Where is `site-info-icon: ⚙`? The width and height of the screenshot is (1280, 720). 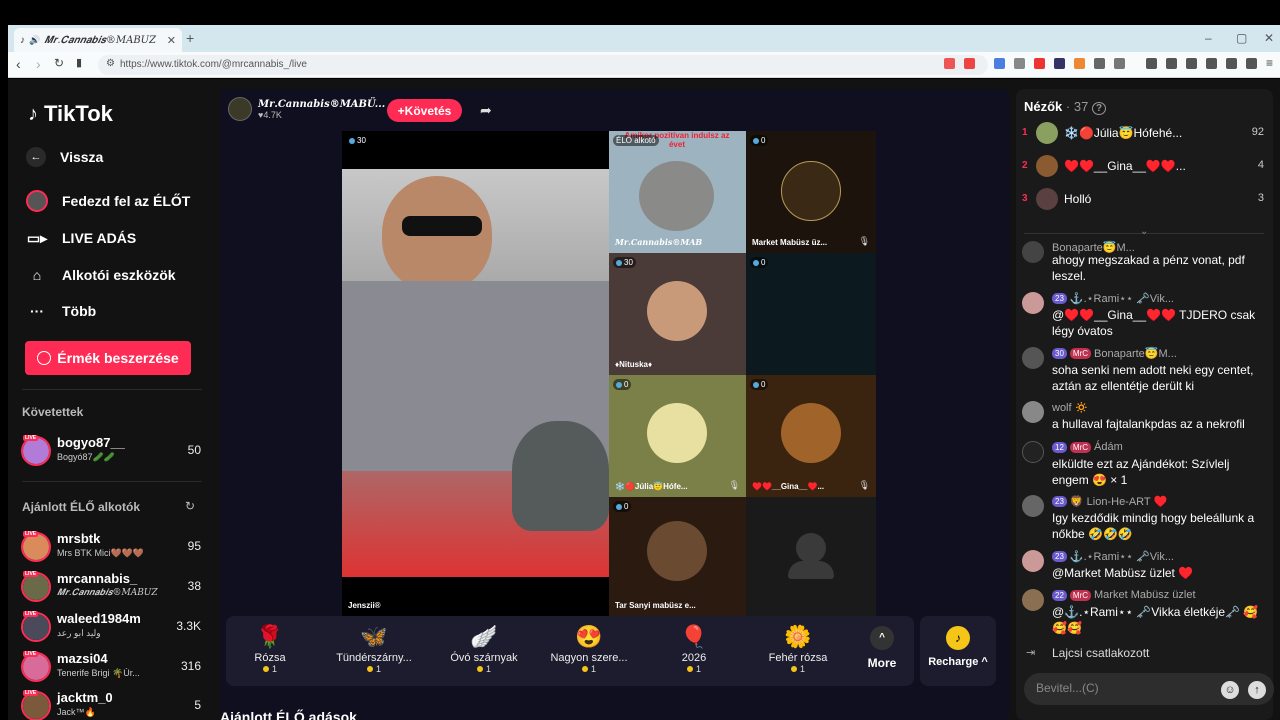
site-info-icon: ⚙ is located at coordinates (110, 63).